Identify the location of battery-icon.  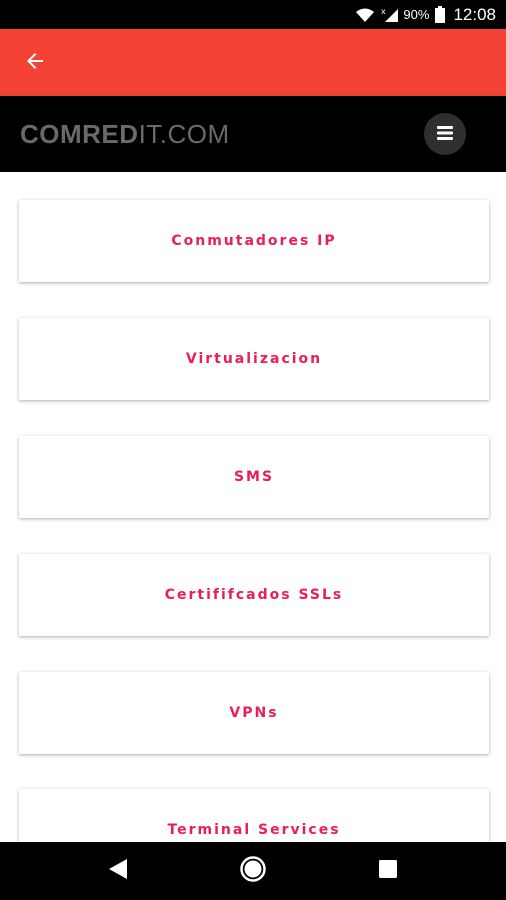
(440, 14).